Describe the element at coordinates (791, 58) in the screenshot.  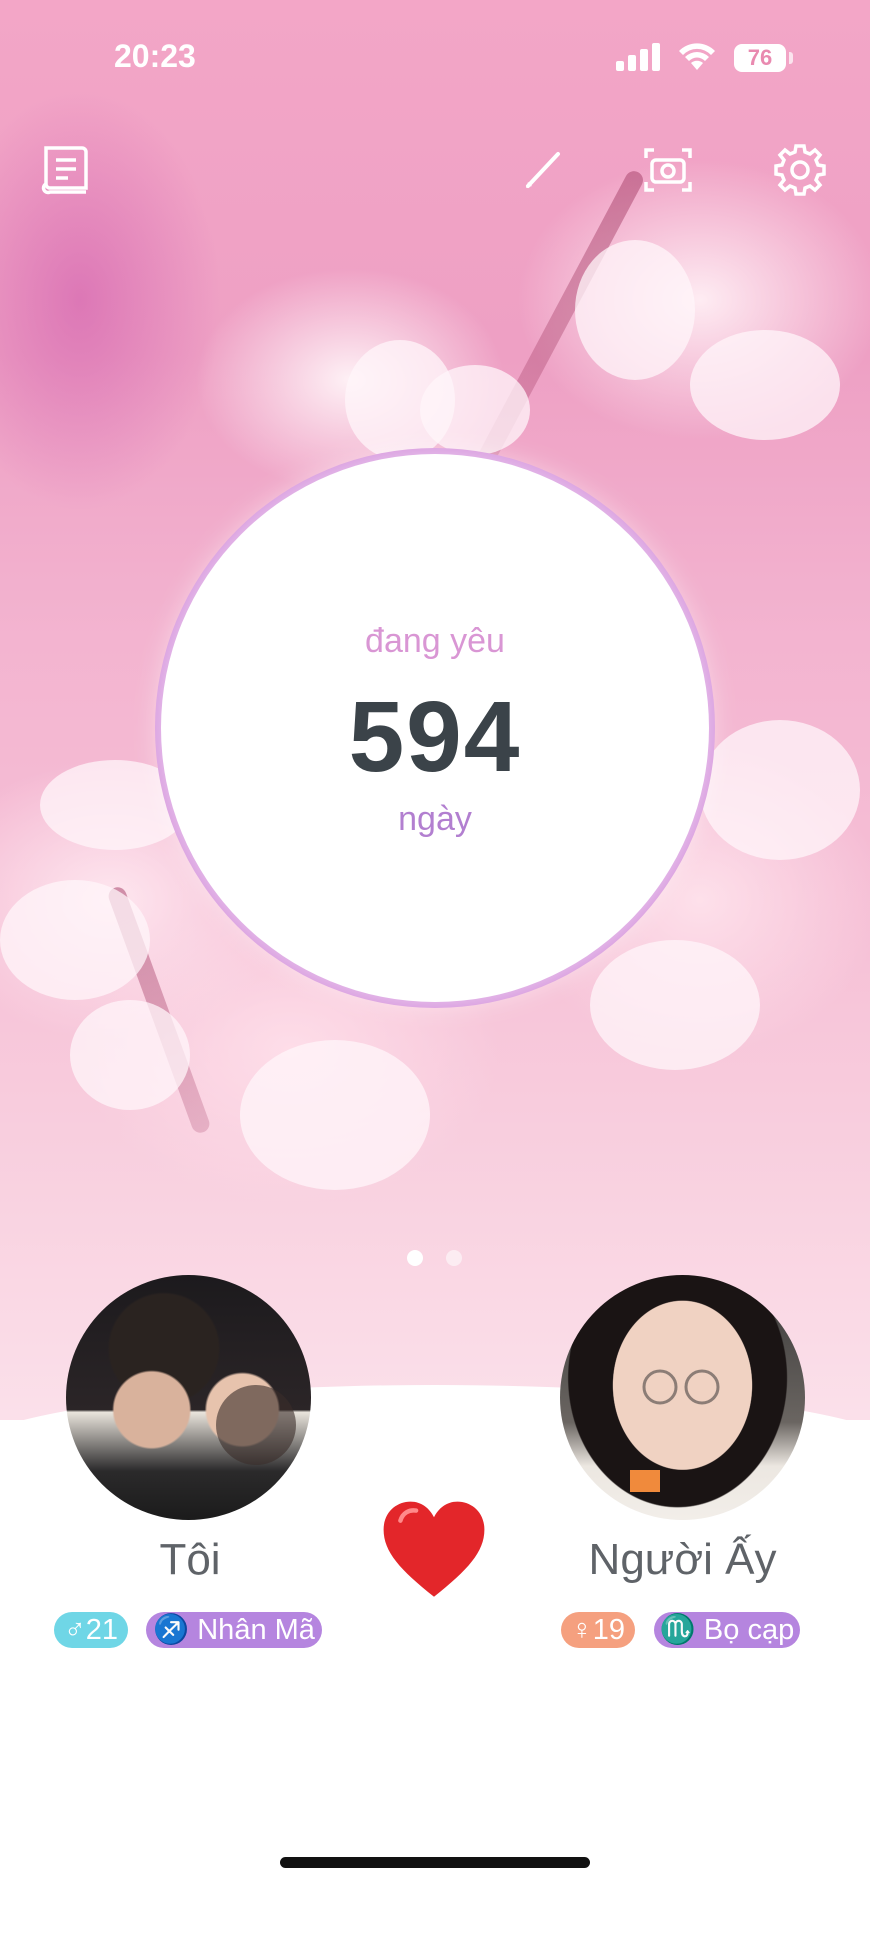
I see `battery-tip` at that location.